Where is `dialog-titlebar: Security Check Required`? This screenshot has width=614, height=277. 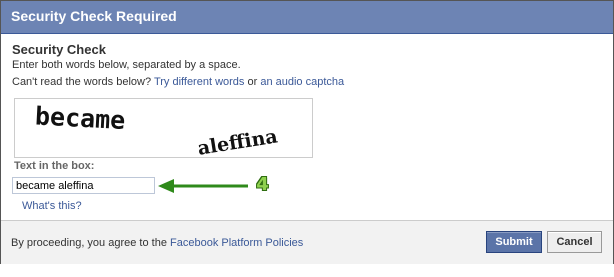
dialog-titlebar: Security Check Required is located at coordinates (307, 17).